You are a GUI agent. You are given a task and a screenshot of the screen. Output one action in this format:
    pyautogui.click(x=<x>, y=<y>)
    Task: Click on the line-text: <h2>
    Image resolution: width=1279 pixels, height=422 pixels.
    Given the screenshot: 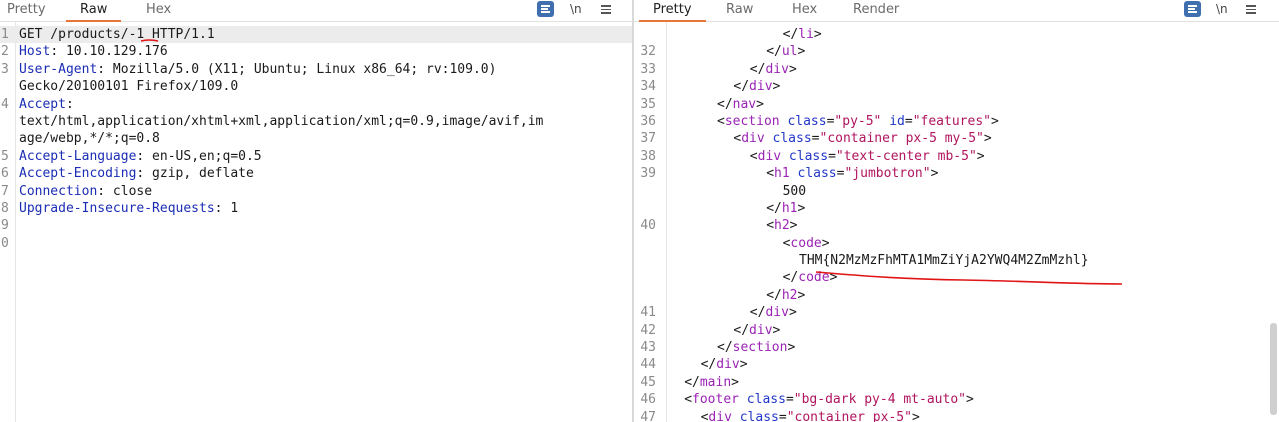 What is the action you would take?
    pyautogui.click(x=781, y=225)
    